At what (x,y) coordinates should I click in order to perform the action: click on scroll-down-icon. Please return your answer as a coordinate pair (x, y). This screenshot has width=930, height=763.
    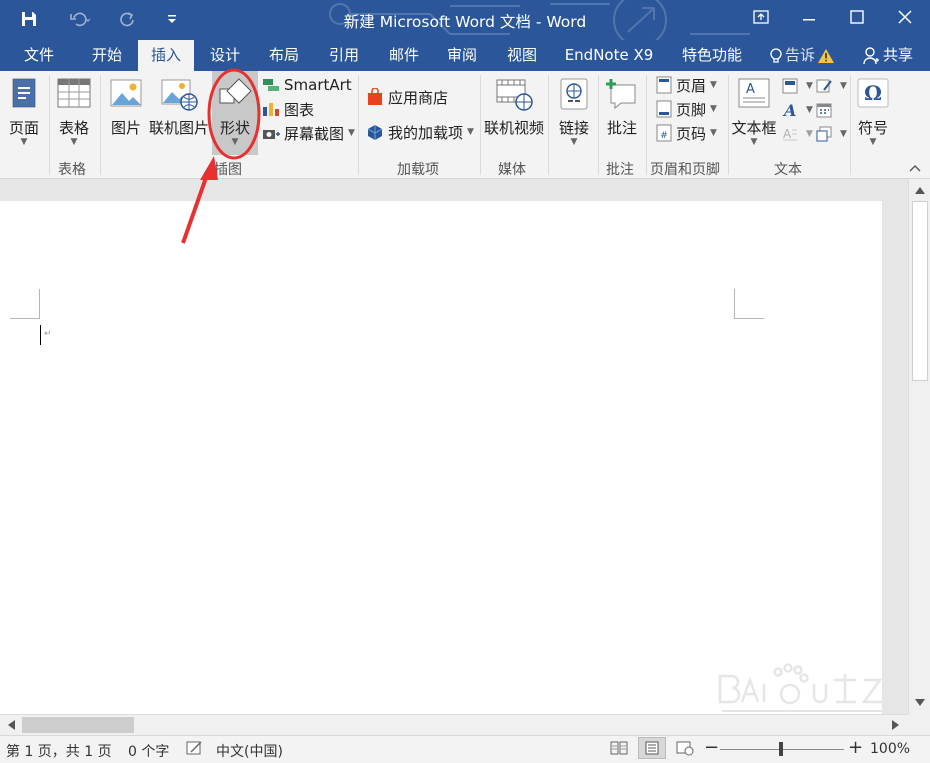
    Looking at the image, I should click on (920, 702).